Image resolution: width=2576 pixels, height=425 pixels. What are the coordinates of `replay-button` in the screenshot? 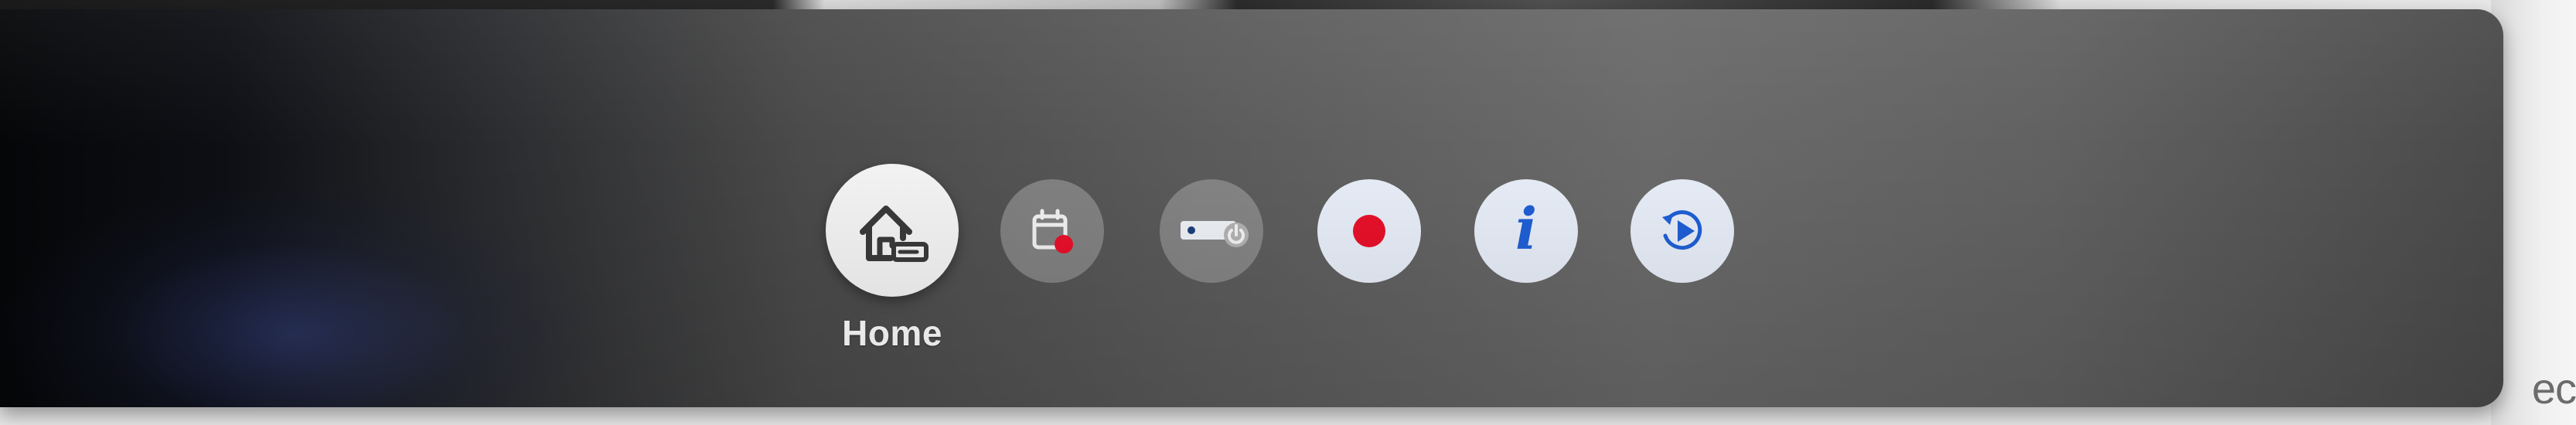 It's located at (1682, 231).